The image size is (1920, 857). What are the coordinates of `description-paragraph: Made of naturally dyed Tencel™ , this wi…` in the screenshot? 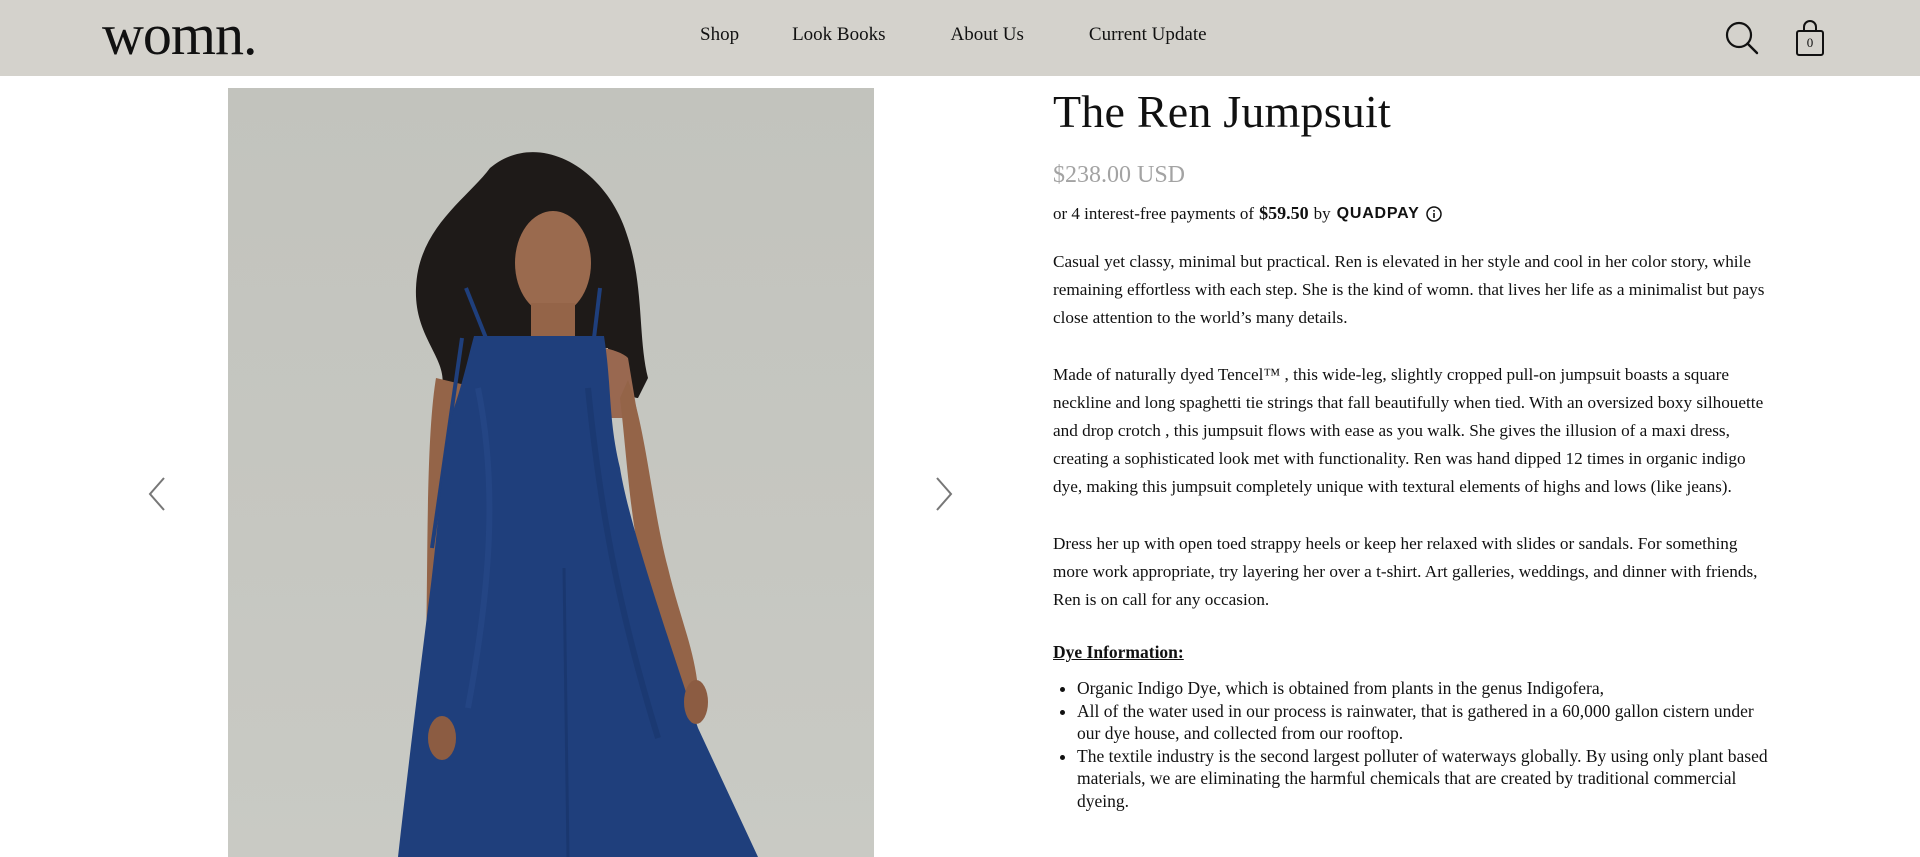 It's located at (1408, 430).